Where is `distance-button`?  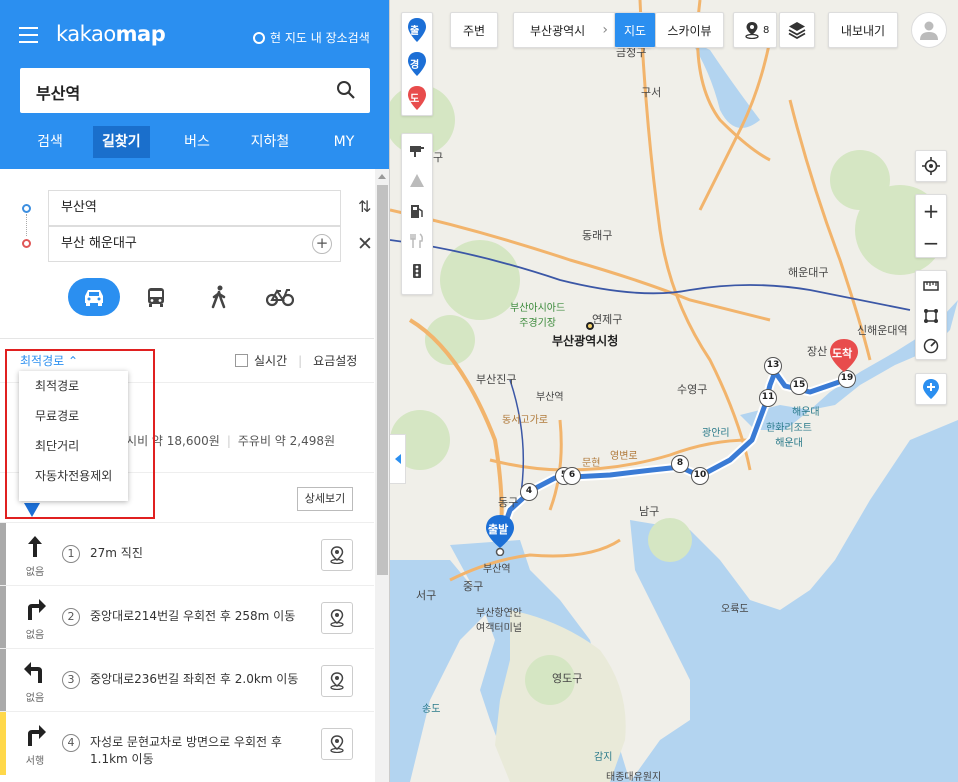
distance-button is located at coordinates (931, 286).